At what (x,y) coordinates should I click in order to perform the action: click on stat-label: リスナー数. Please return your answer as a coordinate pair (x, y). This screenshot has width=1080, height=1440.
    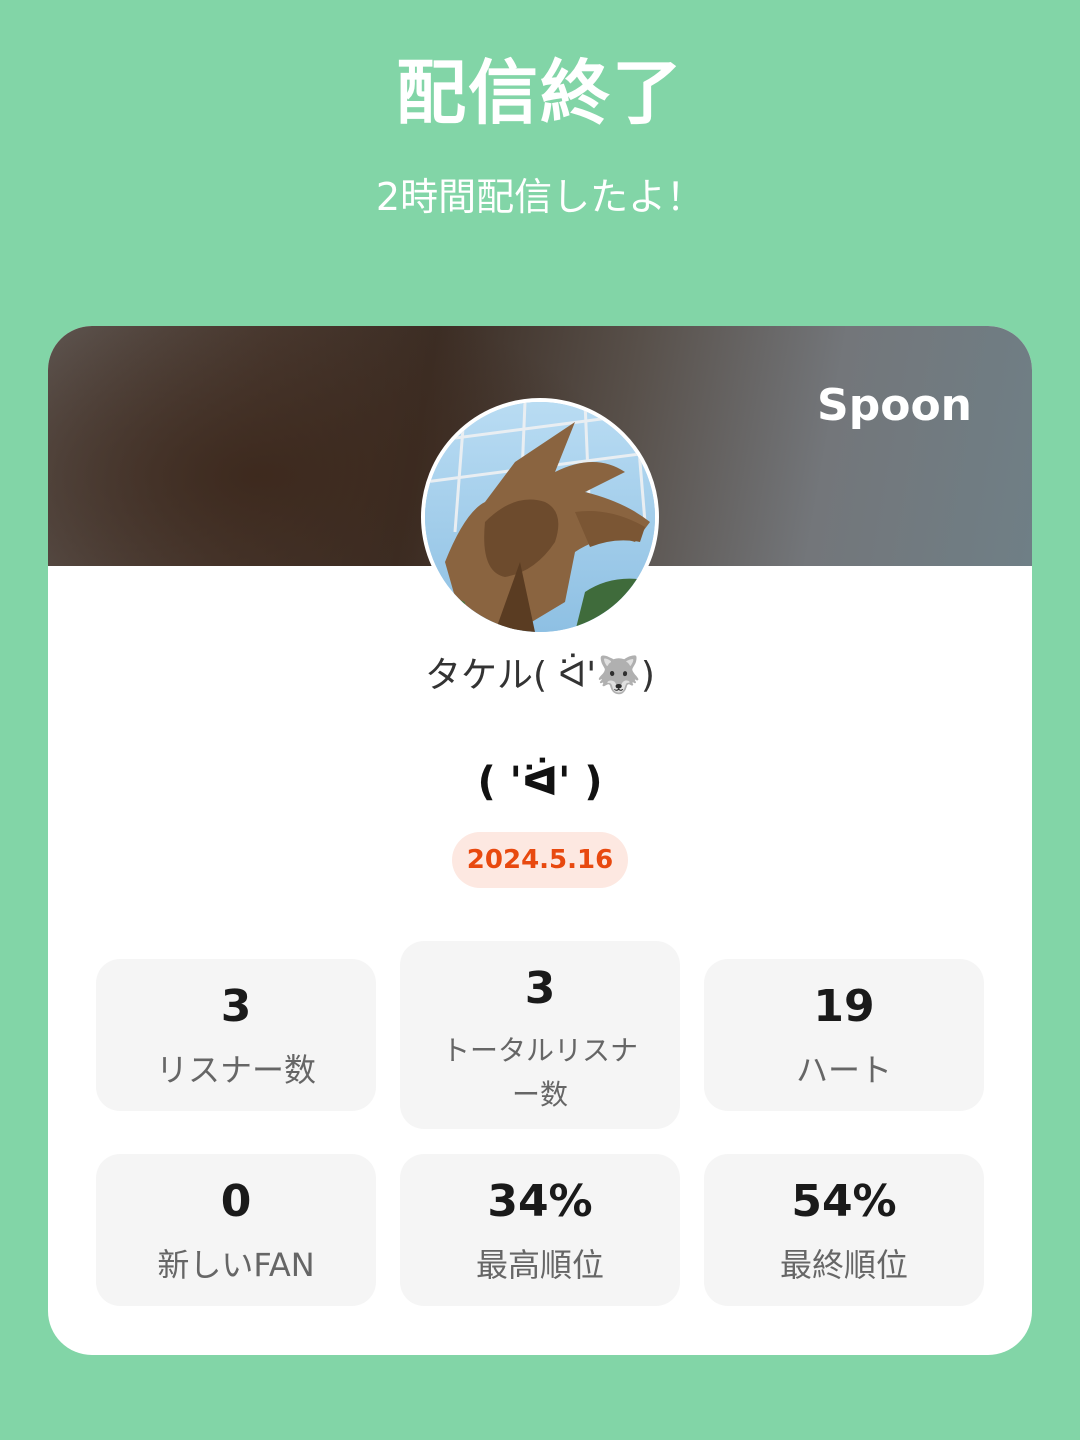
    Looking at the image, I should click on (235, 1070).